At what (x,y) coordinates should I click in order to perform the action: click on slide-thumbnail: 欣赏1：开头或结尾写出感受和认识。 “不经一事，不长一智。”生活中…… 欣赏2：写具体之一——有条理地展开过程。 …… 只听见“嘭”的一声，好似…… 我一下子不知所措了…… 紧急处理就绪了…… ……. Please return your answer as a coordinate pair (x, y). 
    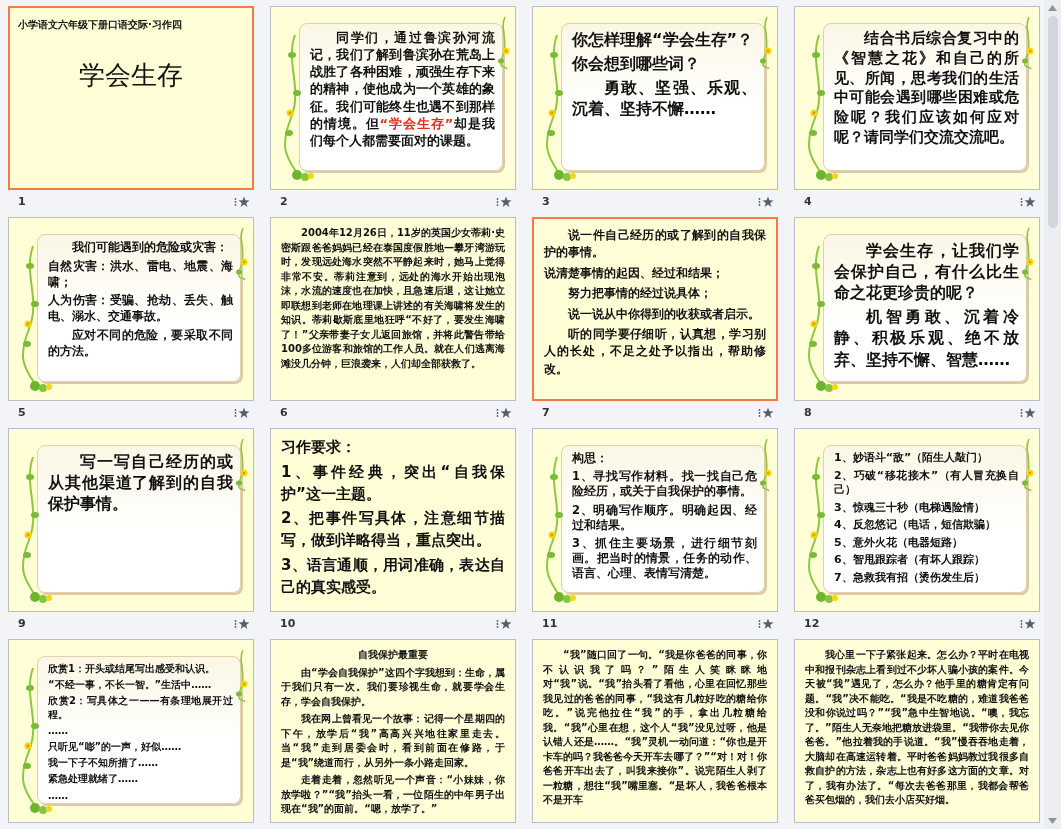
    Looking at the image, I should click on (131, 731).